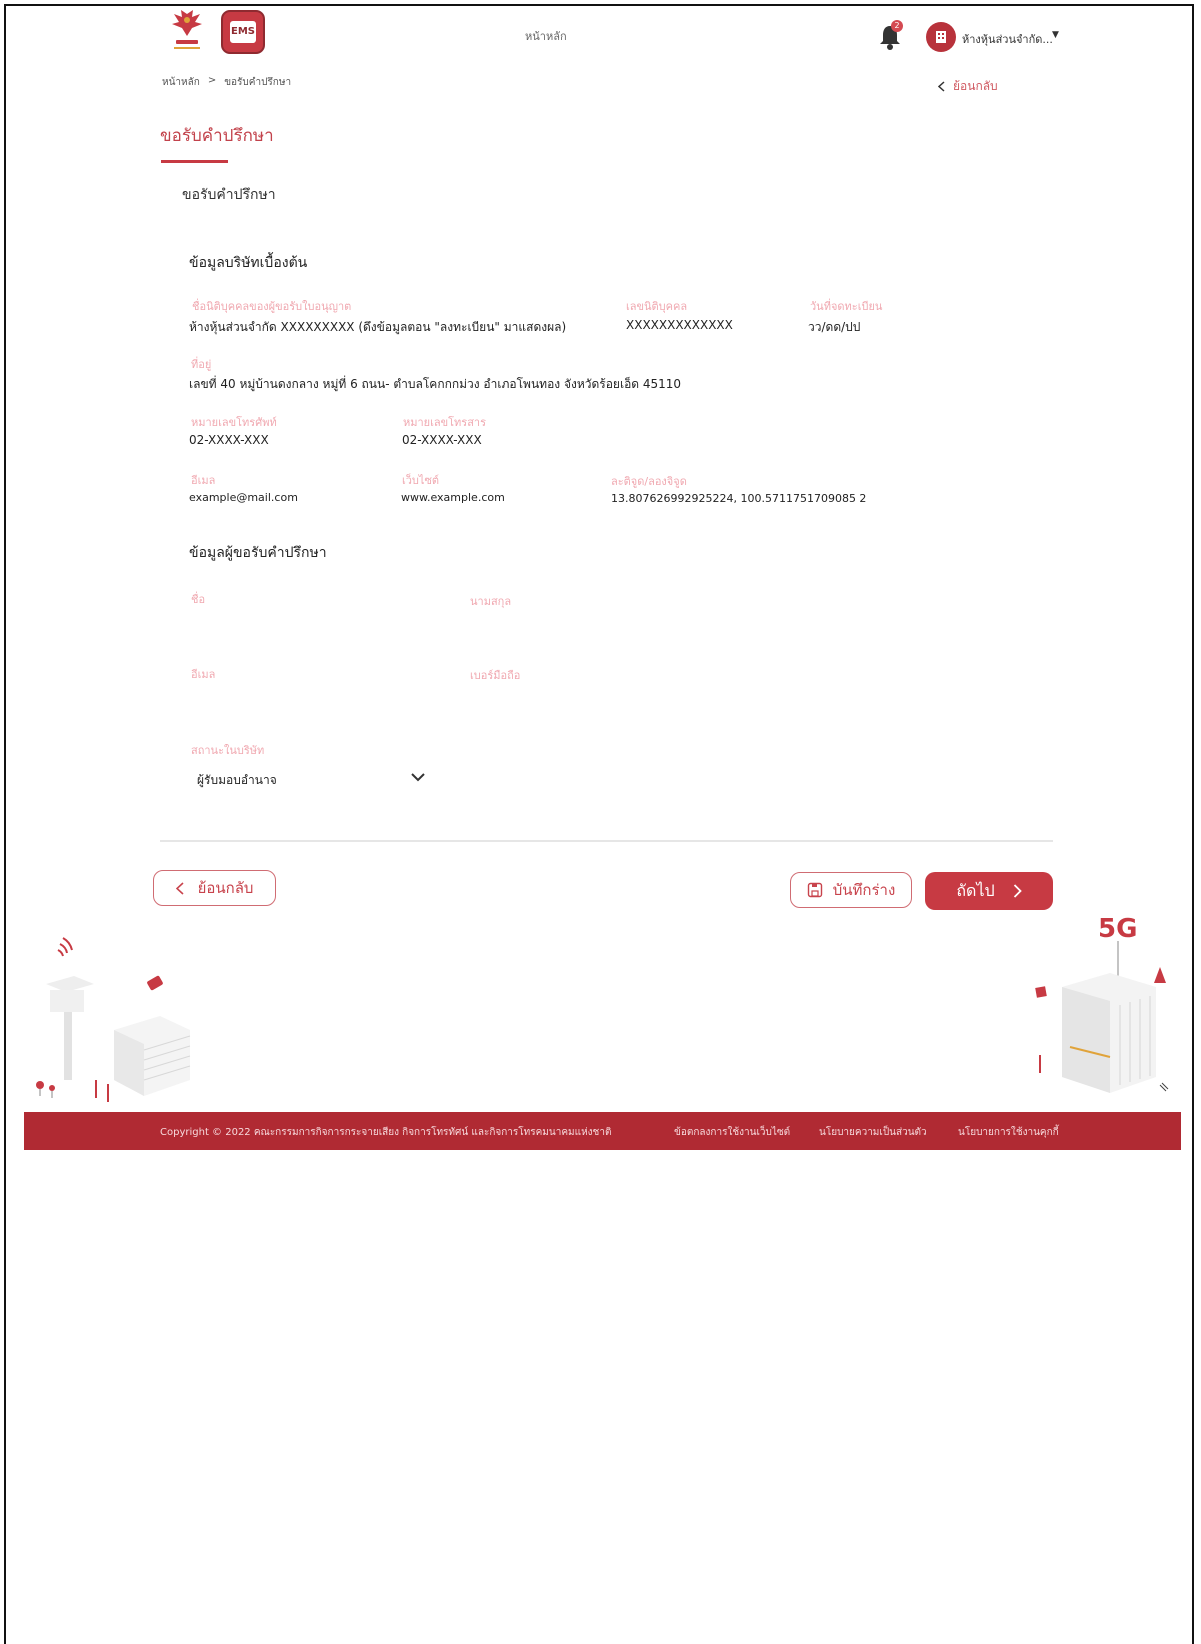  What do you see at coordinates (225, 888) in the screenshot?
I see `back-button-label: ย้อนกลับ` at bounding box center [225, 888].